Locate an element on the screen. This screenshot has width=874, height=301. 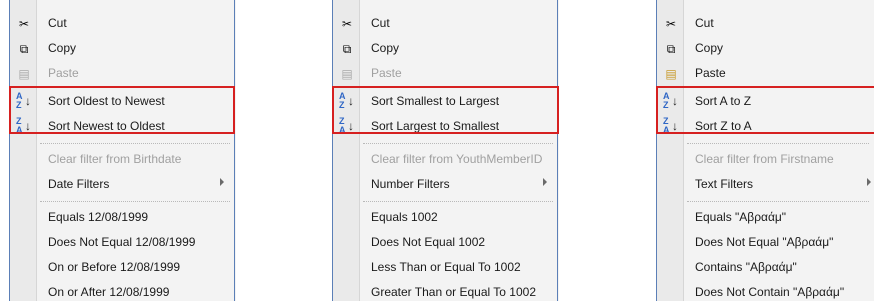
menu-item-filter-option: Equals "Αβραάμ" is located at coordinates (765, 218).